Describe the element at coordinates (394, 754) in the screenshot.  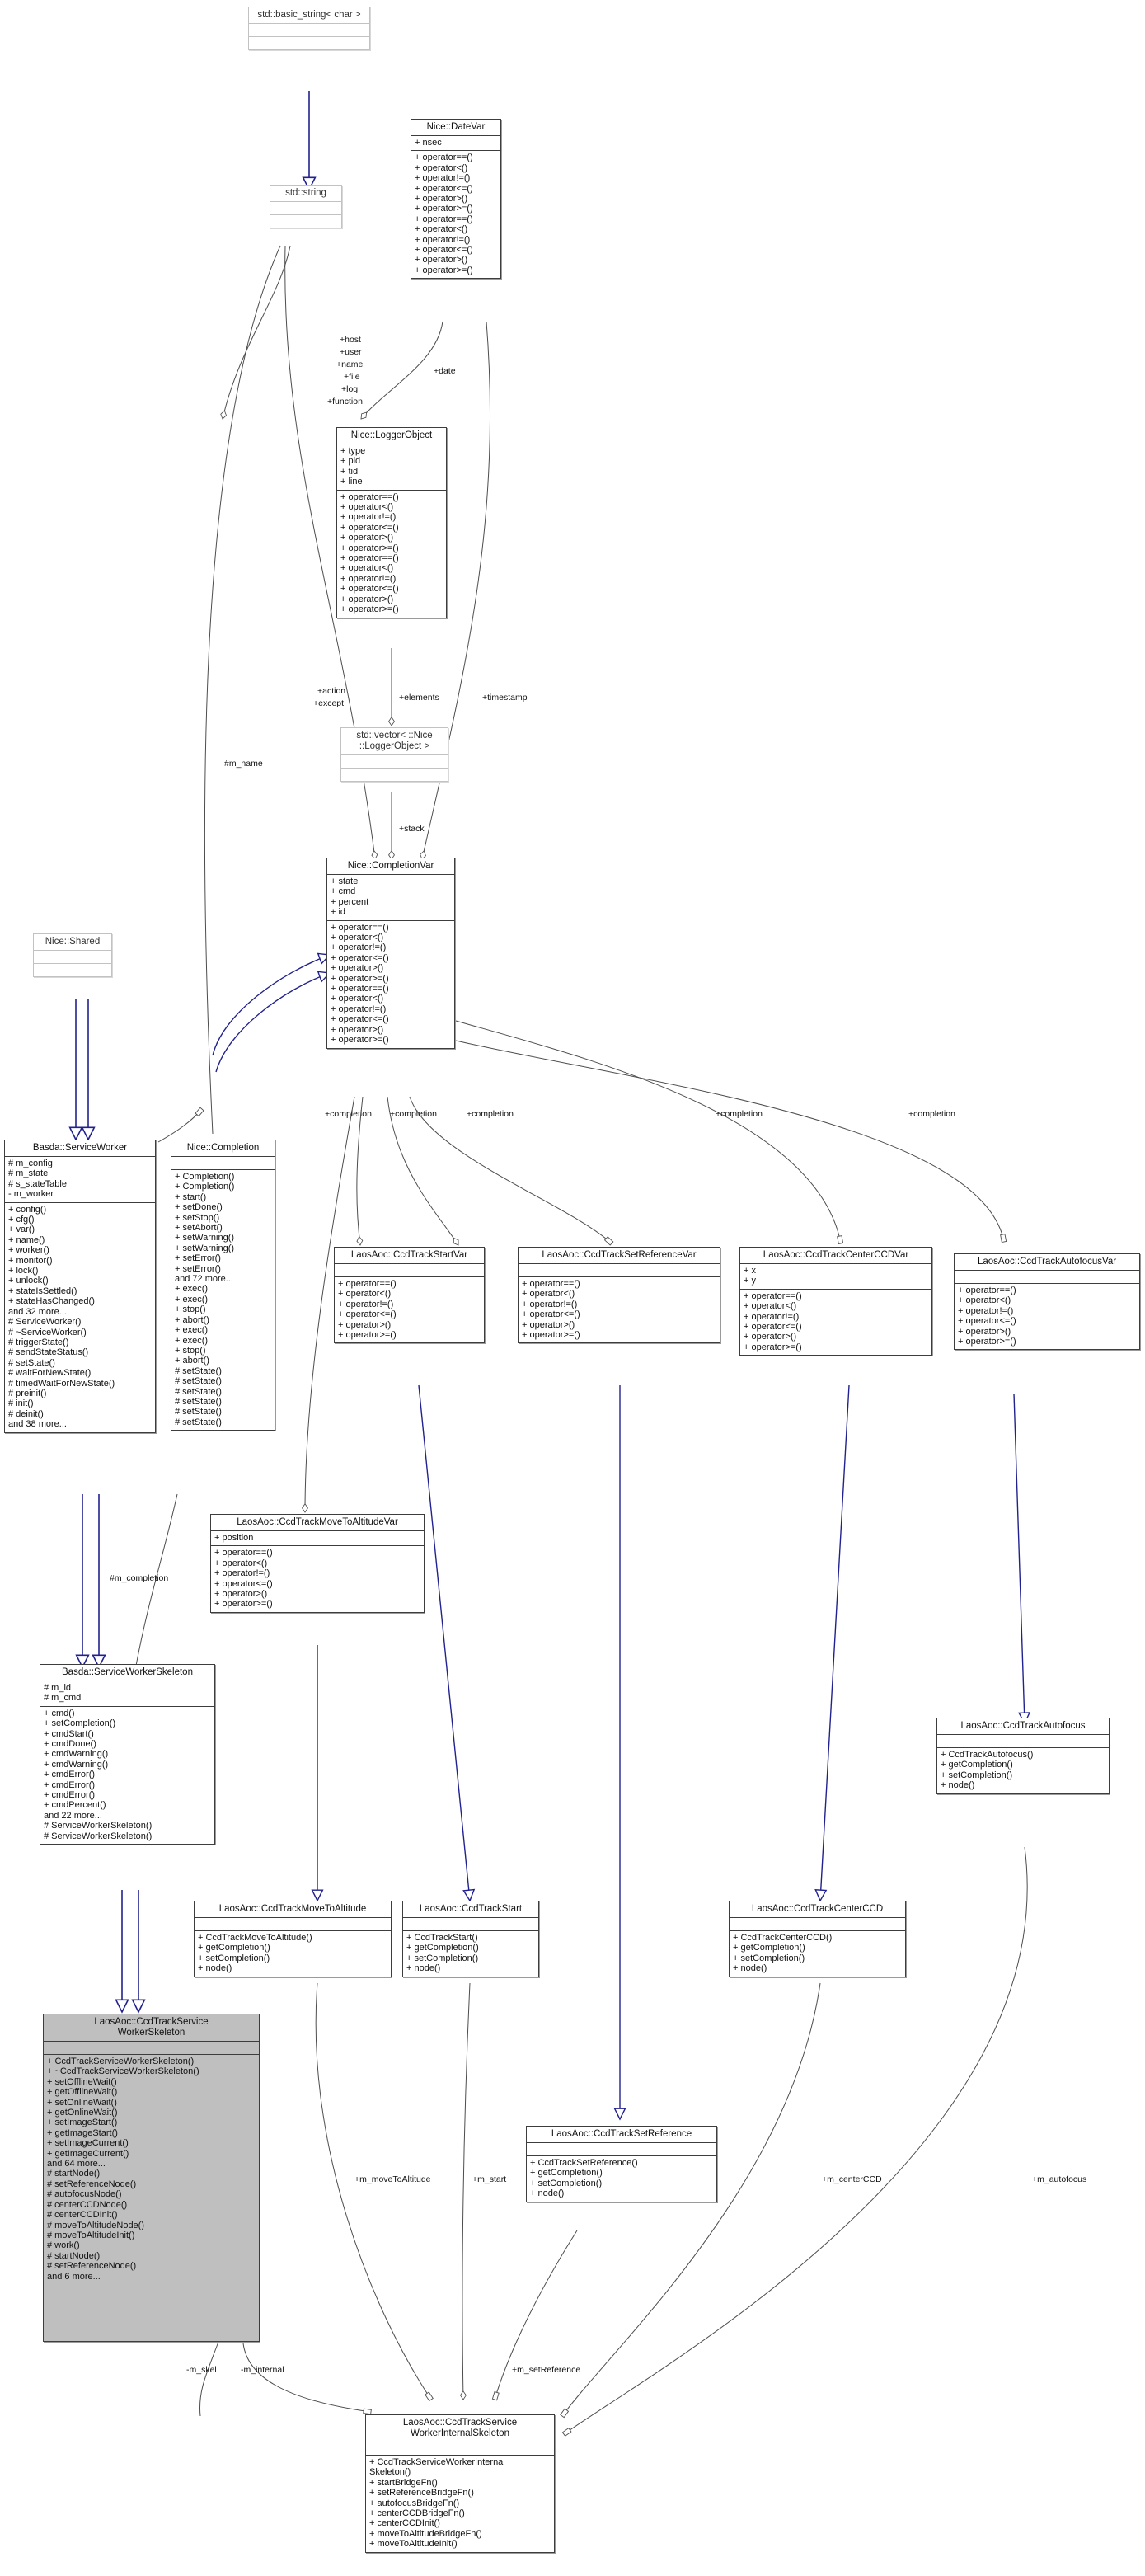
I see `class-std-vector-loggerobject: std::vector< ::Nice ::LoggerObject >` at that location.